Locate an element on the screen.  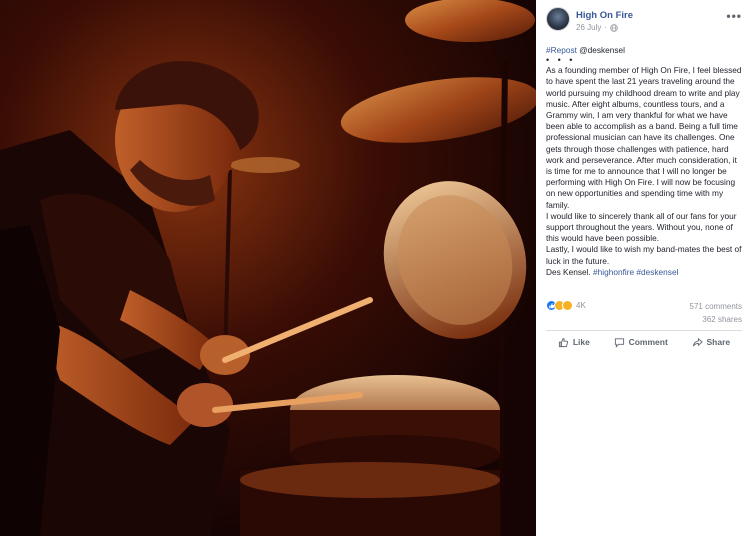
comment-button: Comment is located at coordinates (641, 342).